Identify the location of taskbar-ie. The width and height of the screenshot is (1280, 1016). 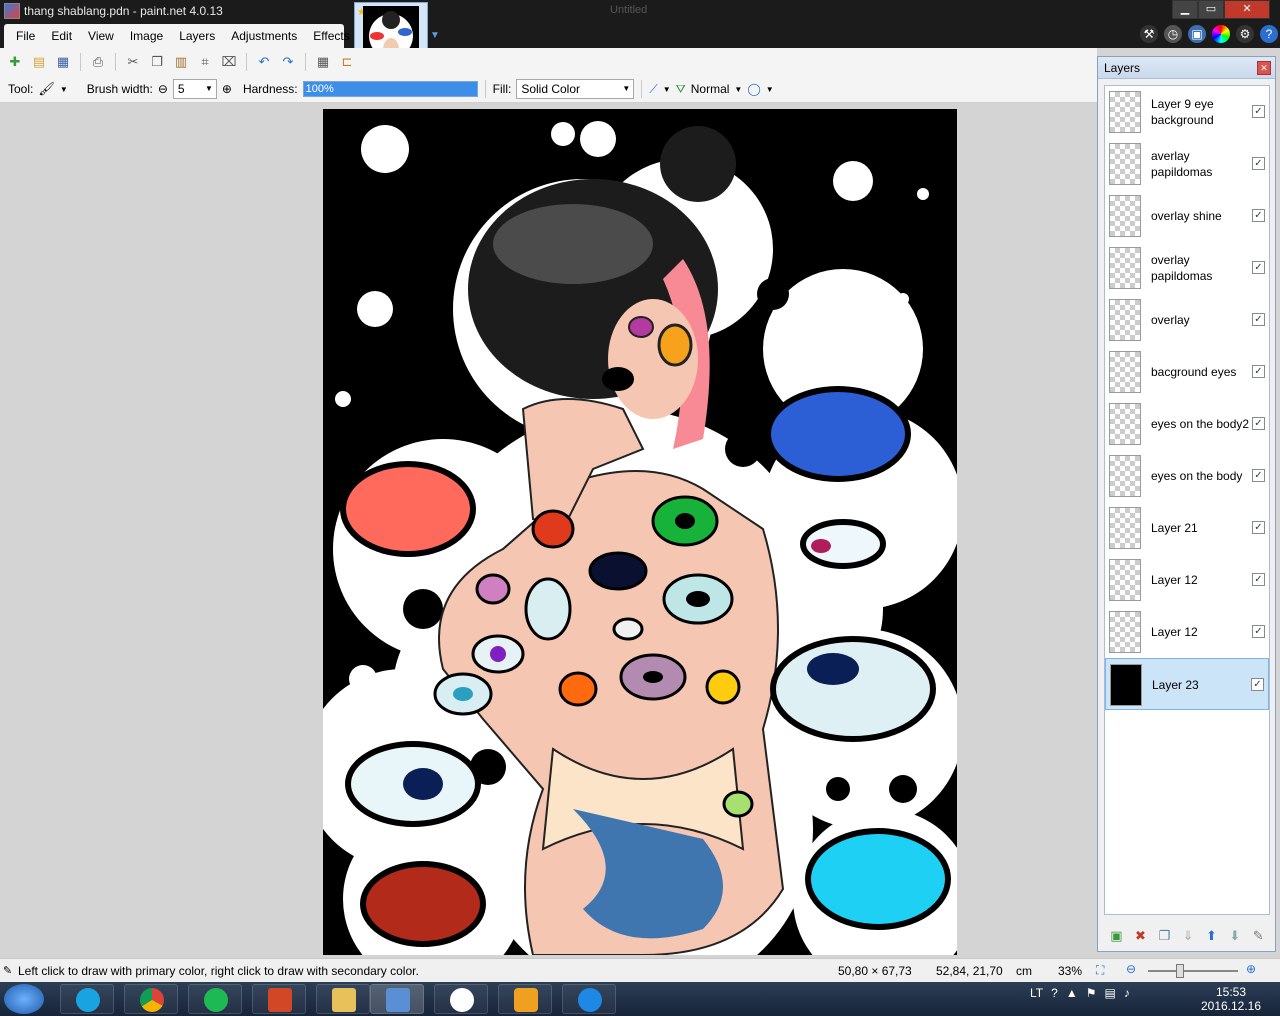
(589, 999).